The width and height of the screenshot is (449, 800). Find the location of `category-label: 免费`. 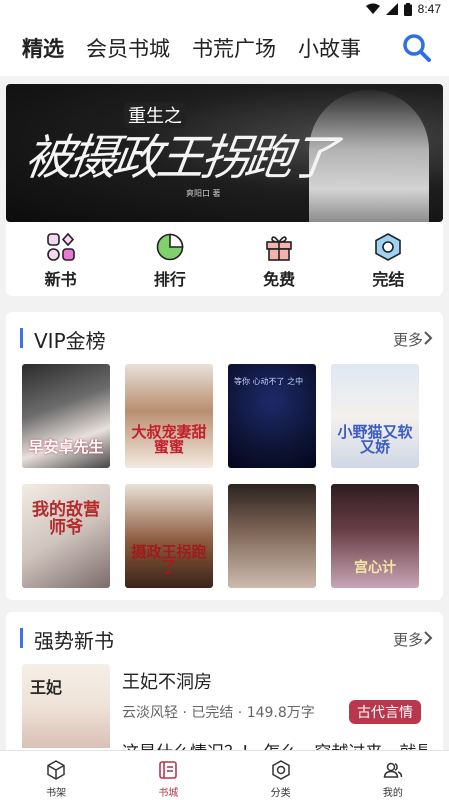

category-label: 免费 is located at coordinates (279, 279).